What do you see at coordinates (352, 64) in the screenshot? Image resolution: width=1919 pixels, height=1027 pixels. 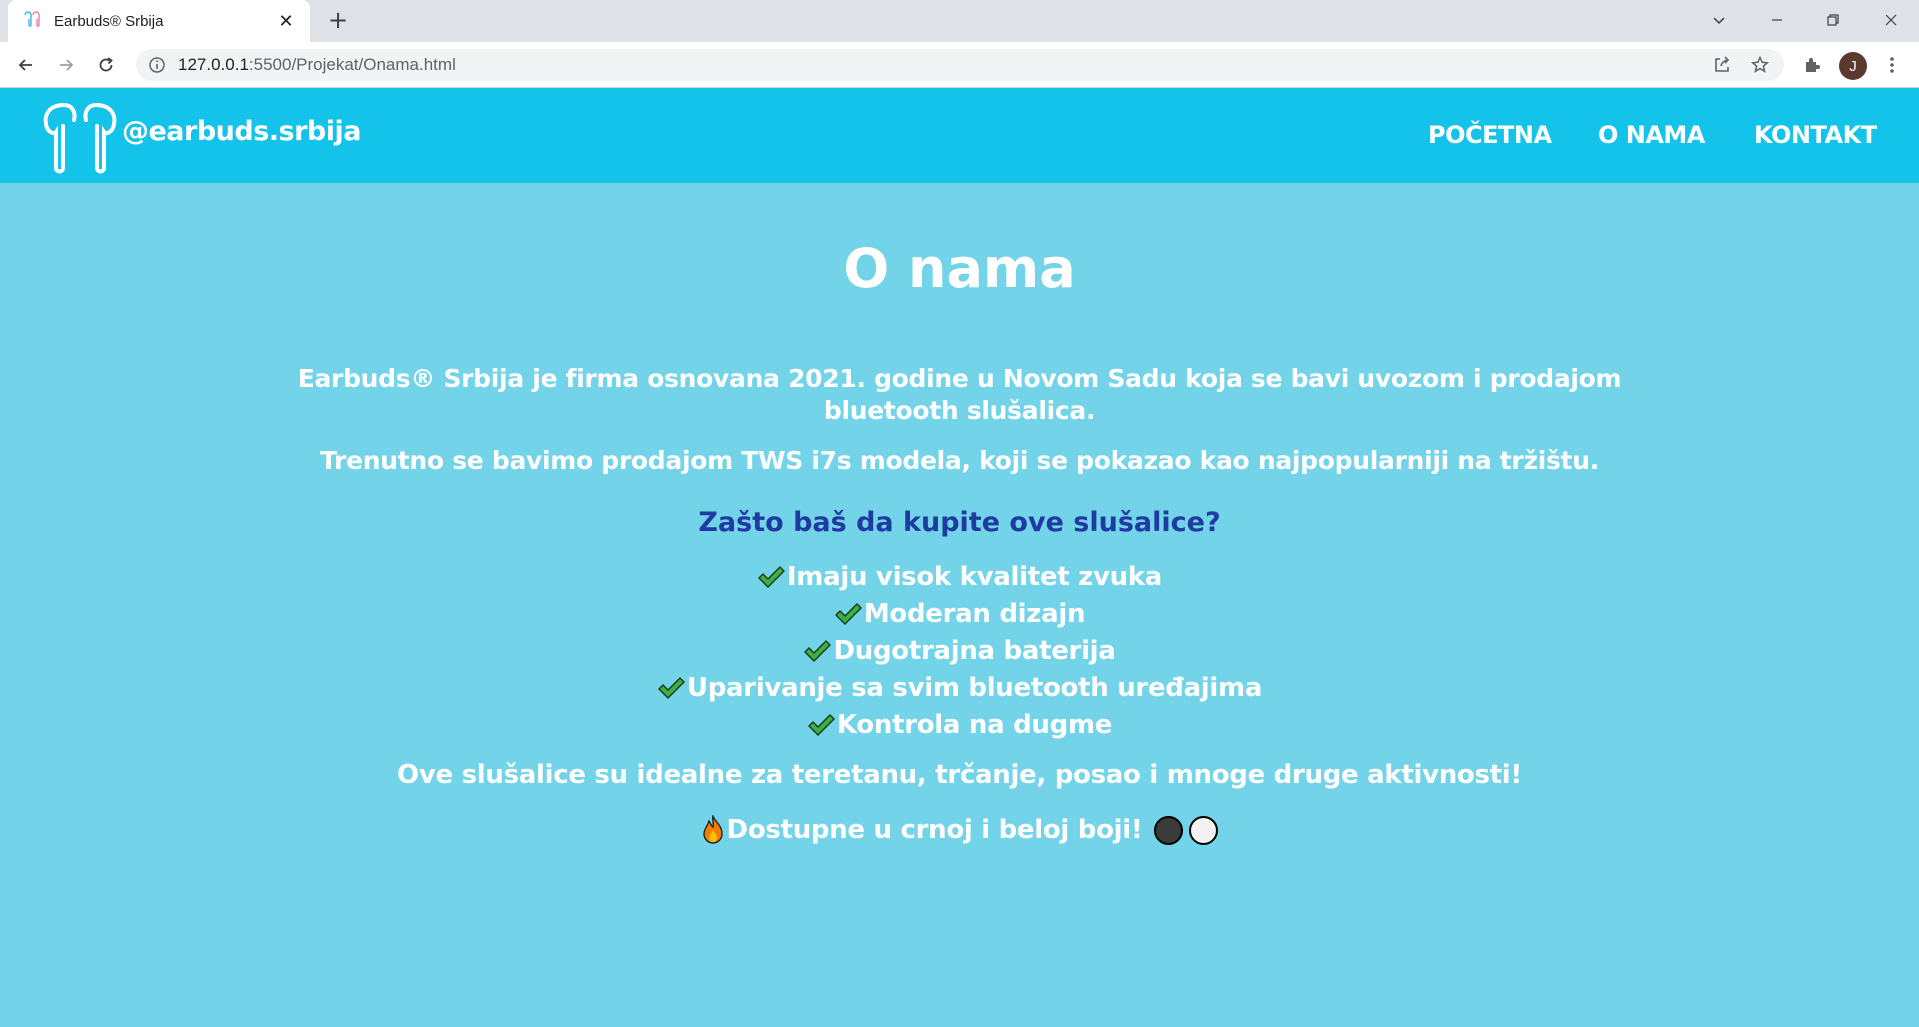 I see `url-path: :5500/Projekat/Onama.html` at bounding box center [352, 64].